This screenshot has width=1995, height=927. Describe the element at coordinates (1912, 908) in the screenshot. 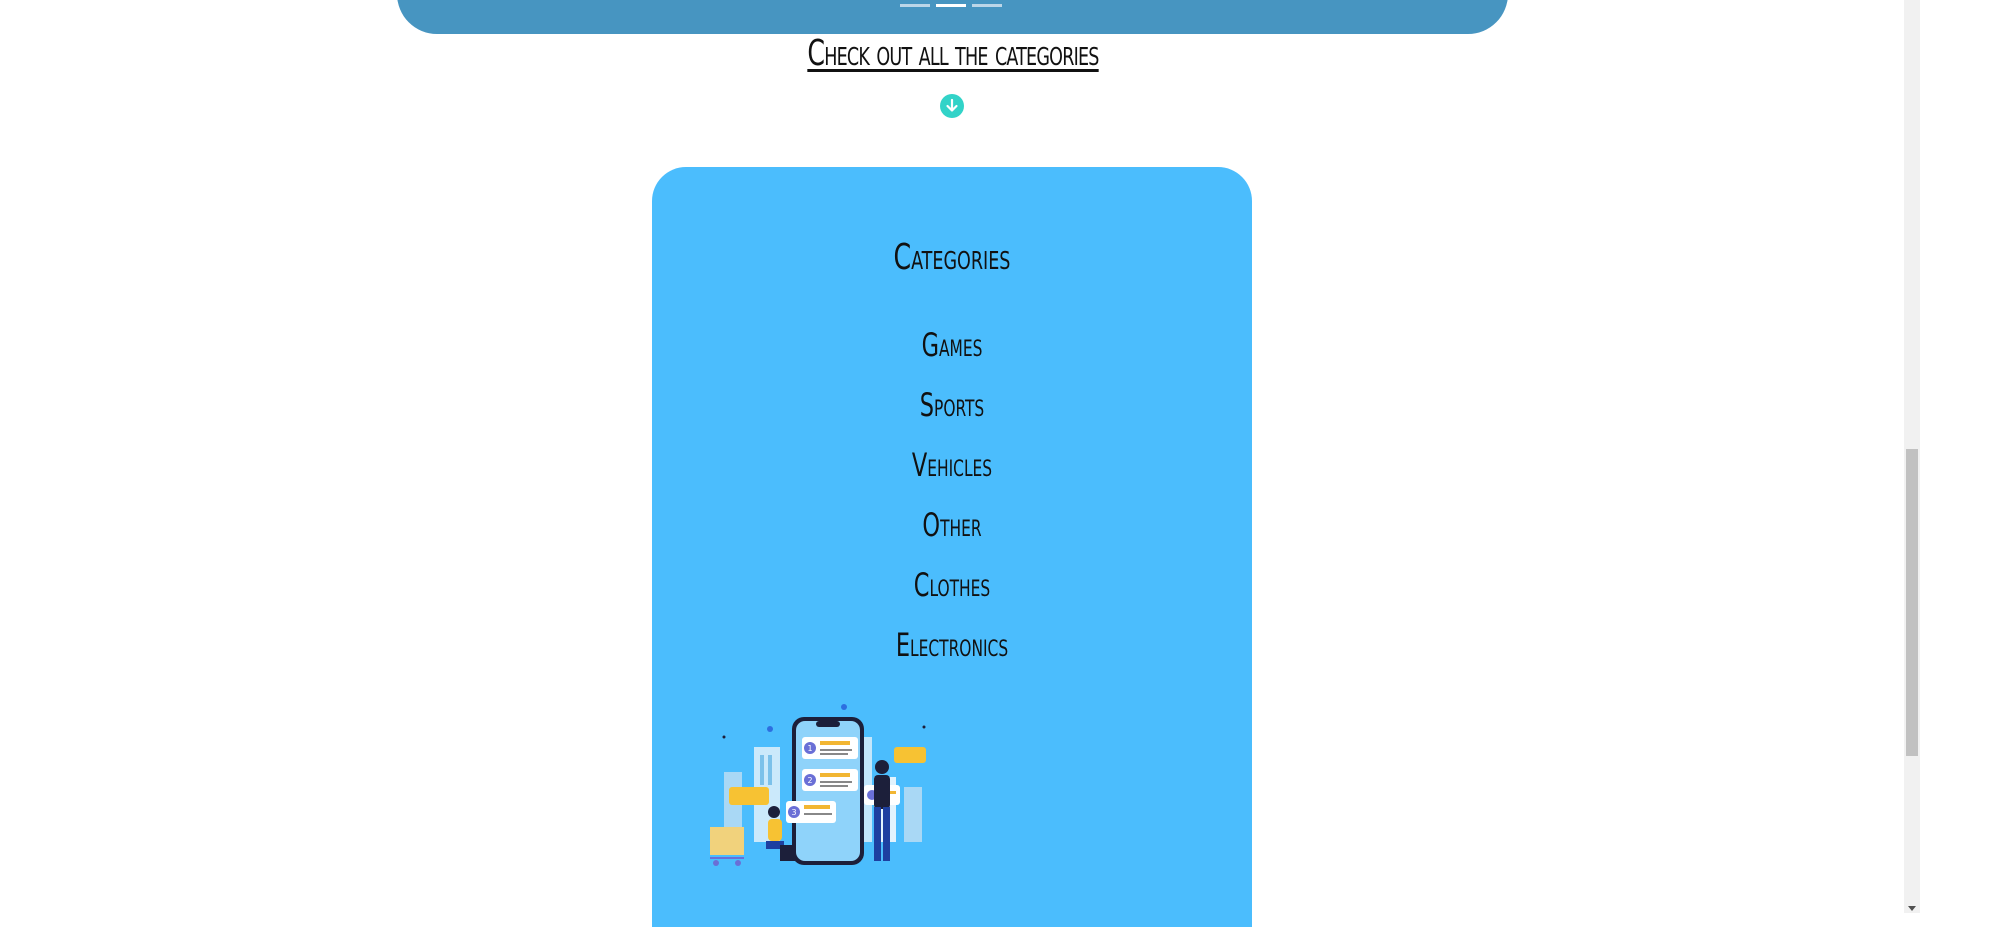

I see `scroll-down-arrow-icon` at that location.